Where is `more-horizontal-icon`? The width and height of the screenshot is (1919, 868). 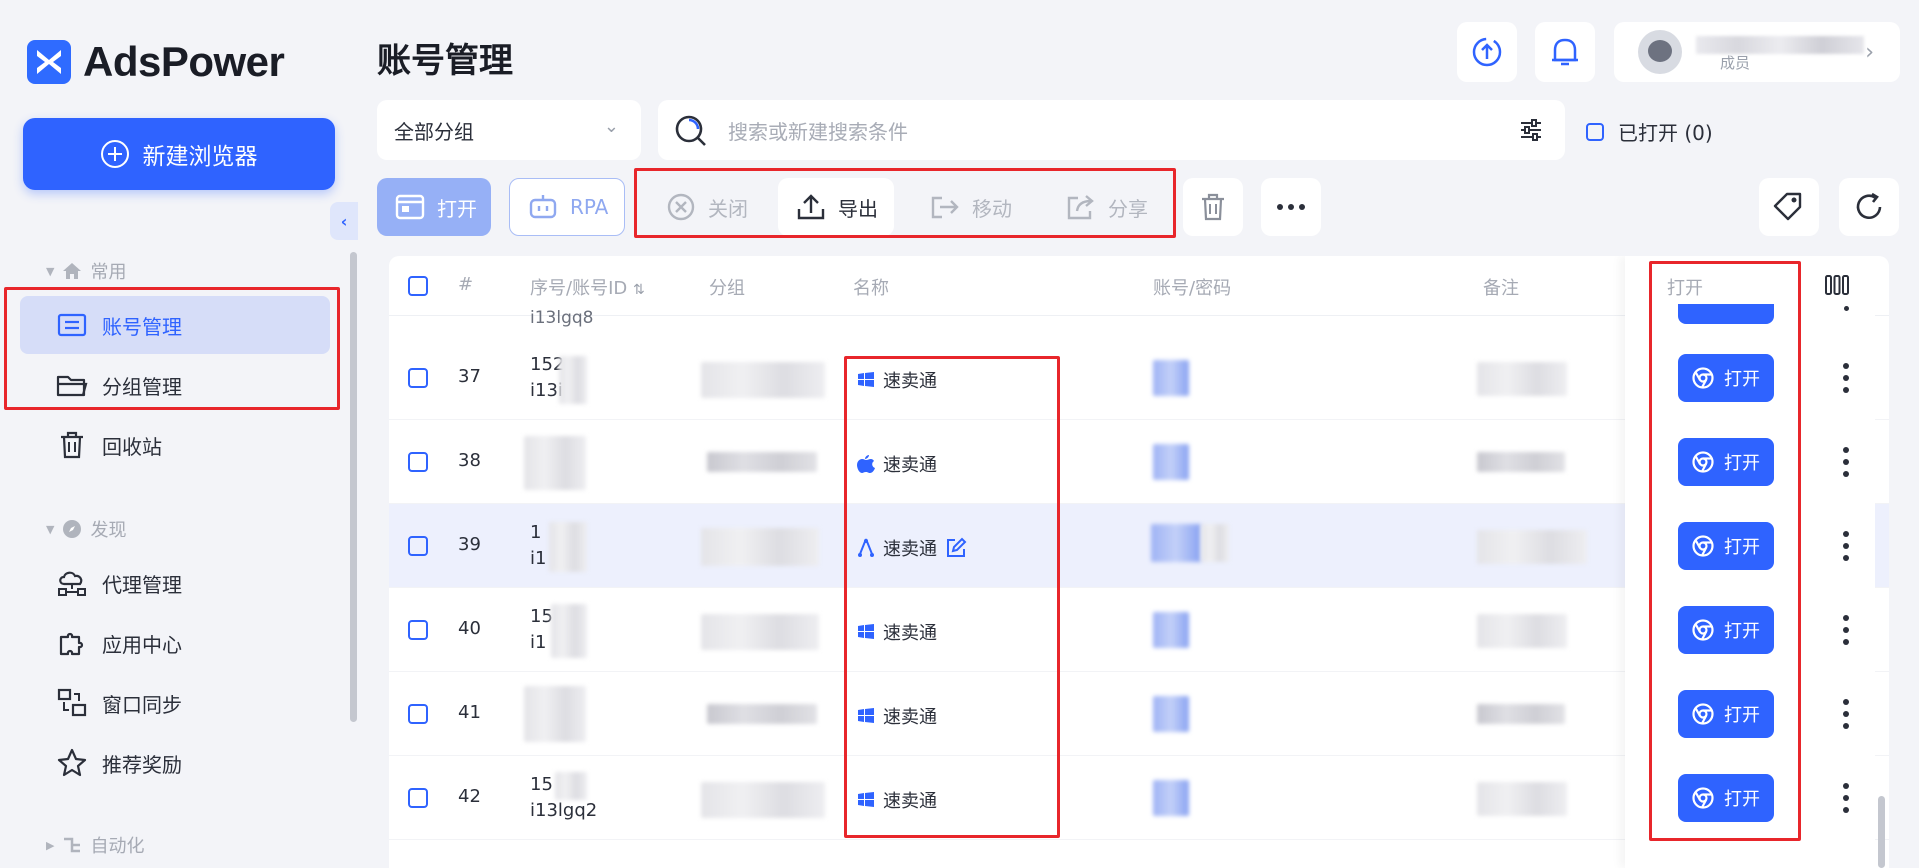 more-horizontal-icon is located at coordinates (1291, 207).